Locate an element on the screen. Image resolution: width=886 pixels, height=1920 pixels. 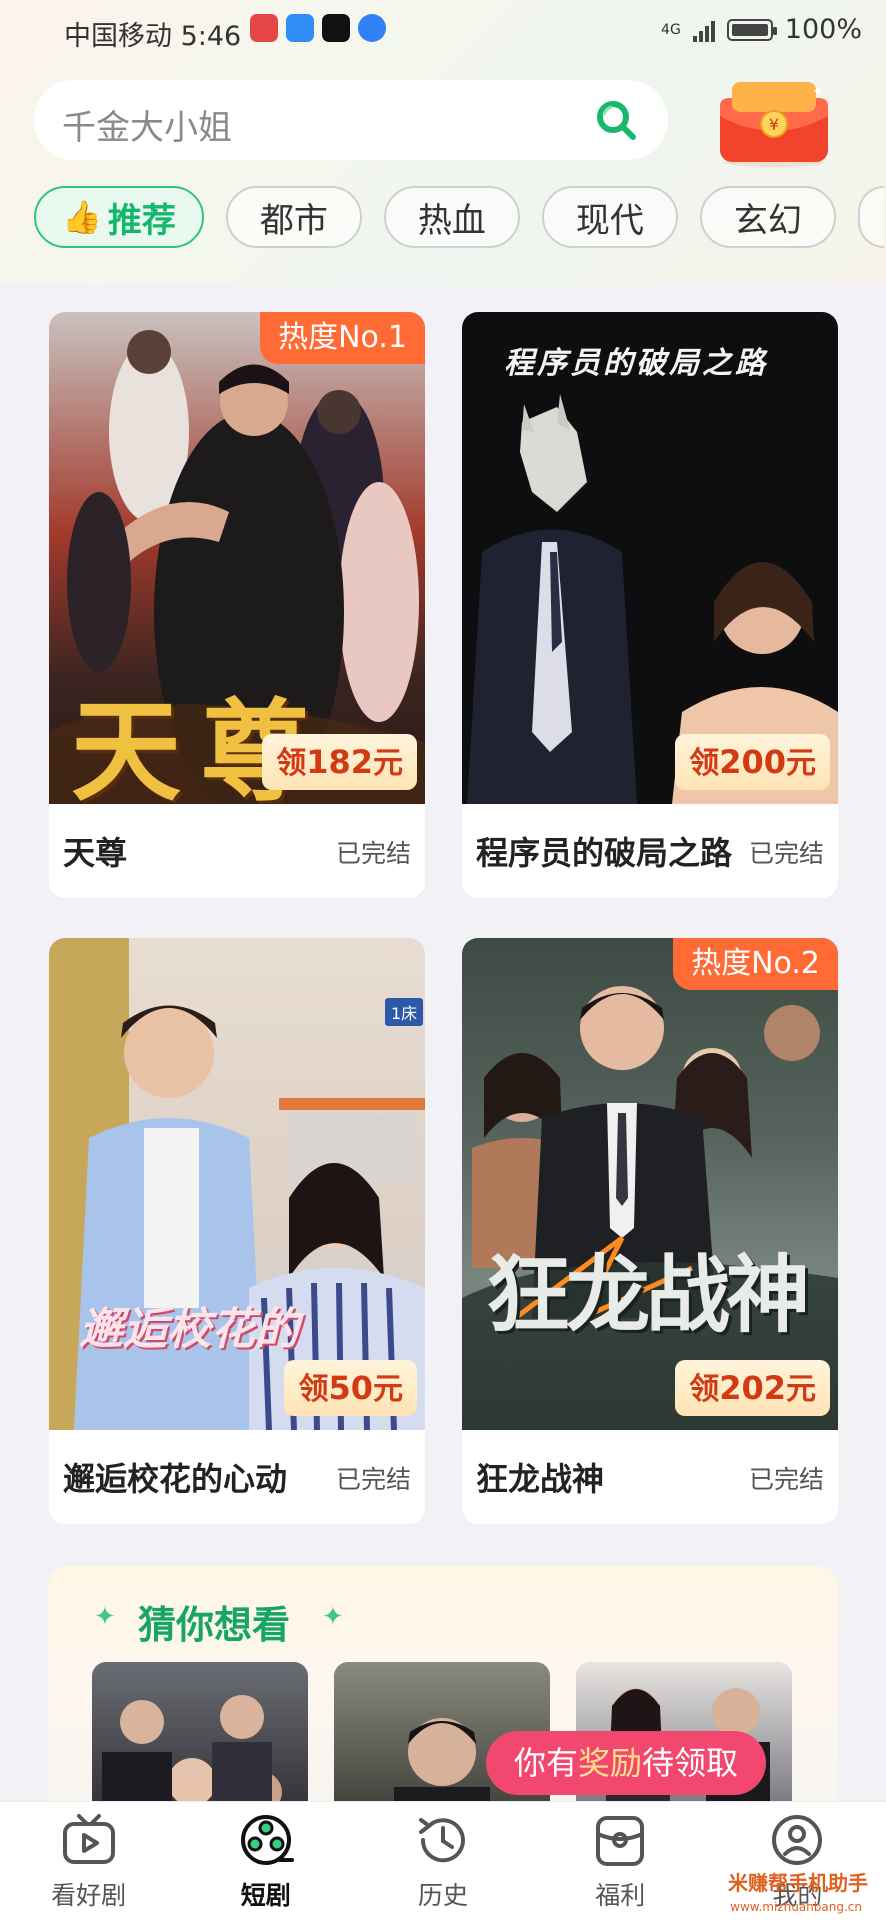
drama-card: 天尊 热度No.1 领182元 天尊 已完结 is located at coordinates (237, 605).